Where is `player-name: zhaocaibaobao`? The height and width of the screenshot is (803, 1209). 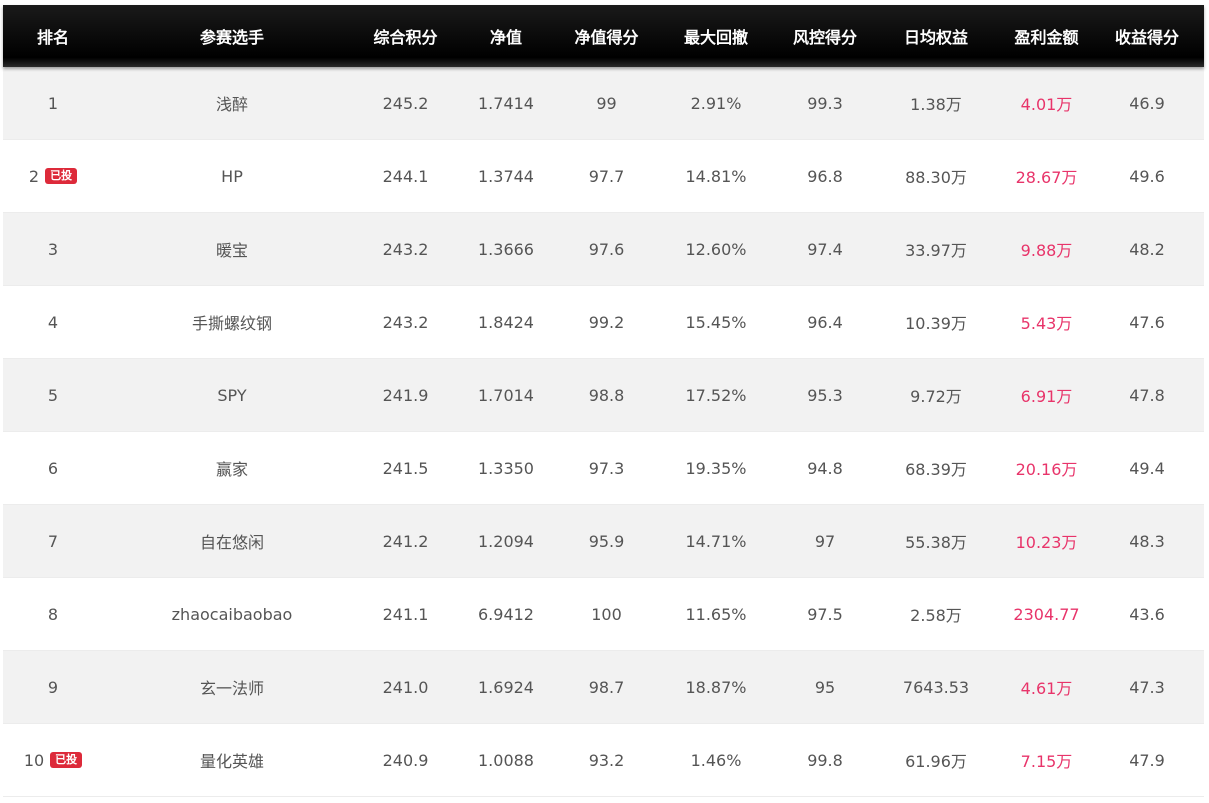
player-name: zhaocaibaobao is located at coordinates (232, 614).